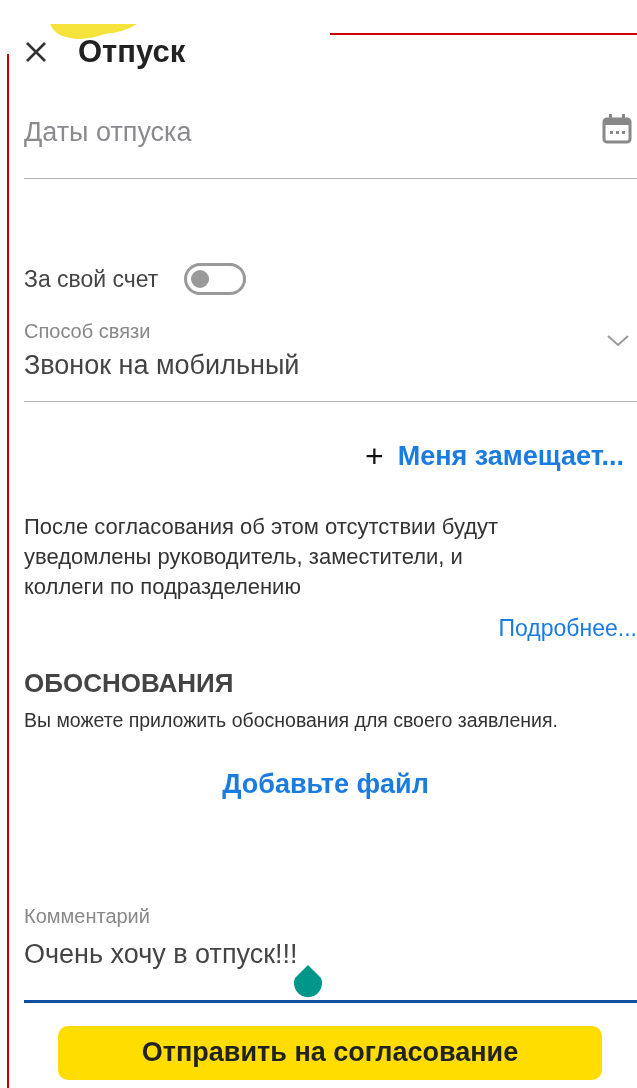 Image resolution: width=637 pixels, height=1088 pixels. What do you see at coordinates (262, 556) in the screenshot?
I see `notice-text: После согласования об этом отсутствии будут уведомлены руководитель, заместители, и коллеги по подразделению` at bounding box center [262, 556].